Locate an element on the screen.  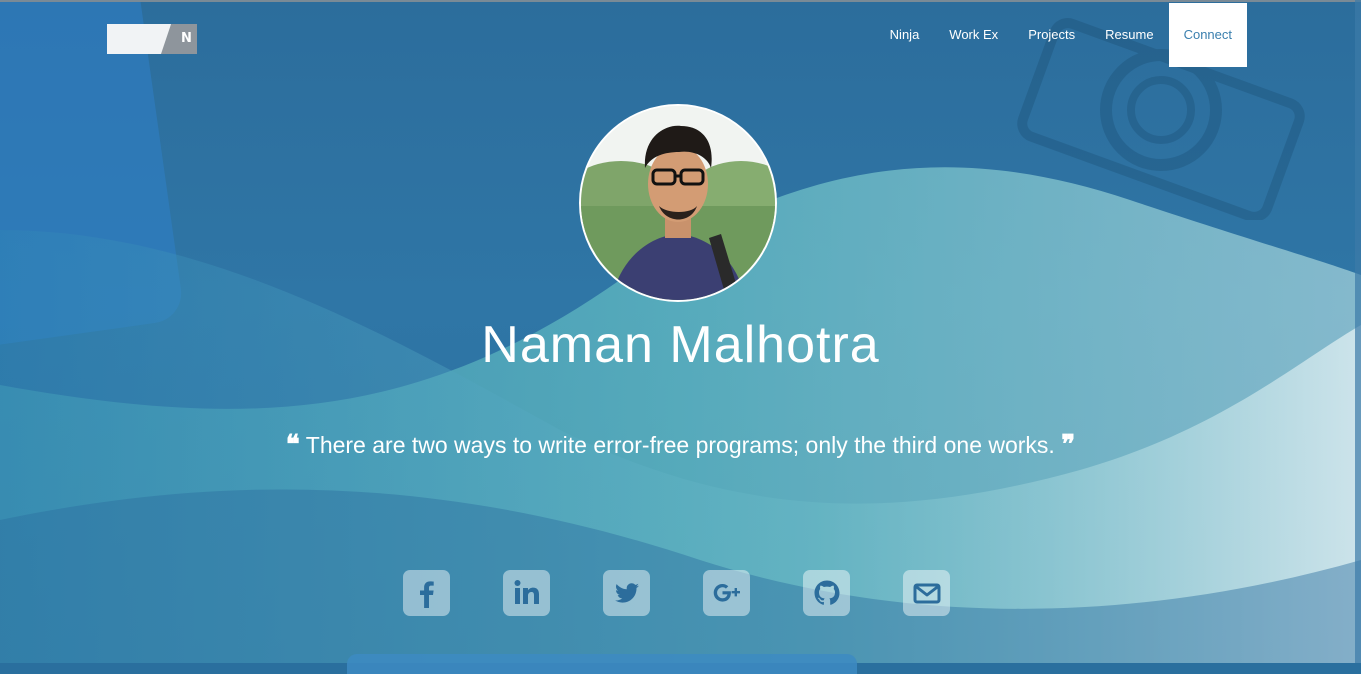
quote-close-icon: ❞ is located at coordinates (1068, 445).